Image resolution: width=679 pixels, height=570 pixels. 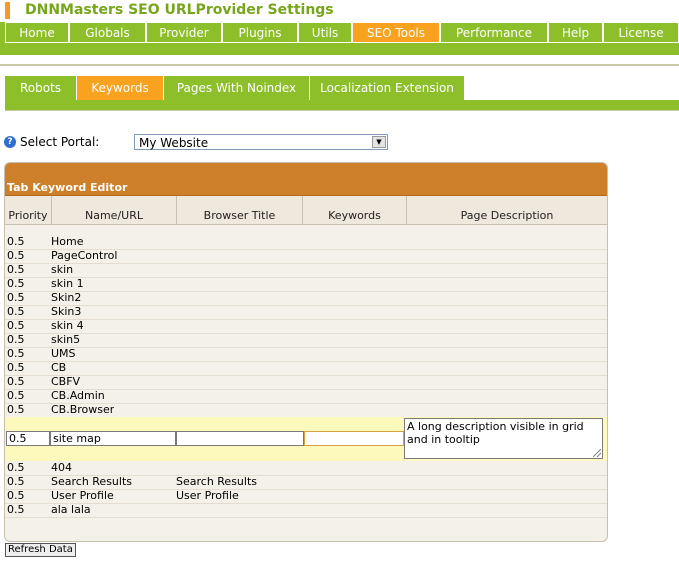 I want to click on table-row: 0.5 CB, so click(x=306, y=368).